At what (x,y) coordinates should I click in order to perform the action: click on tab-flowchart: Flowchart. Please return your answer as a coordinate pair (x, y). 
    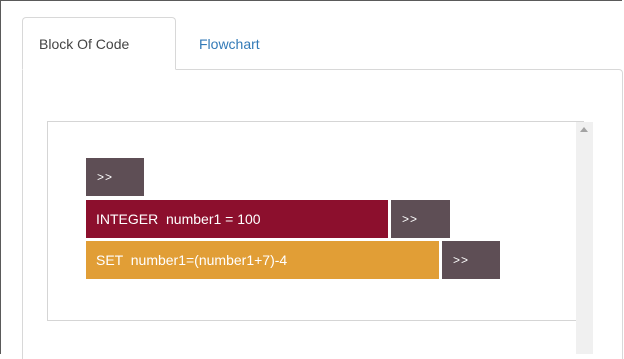
    Looking at the image, I should click on (218, 43).